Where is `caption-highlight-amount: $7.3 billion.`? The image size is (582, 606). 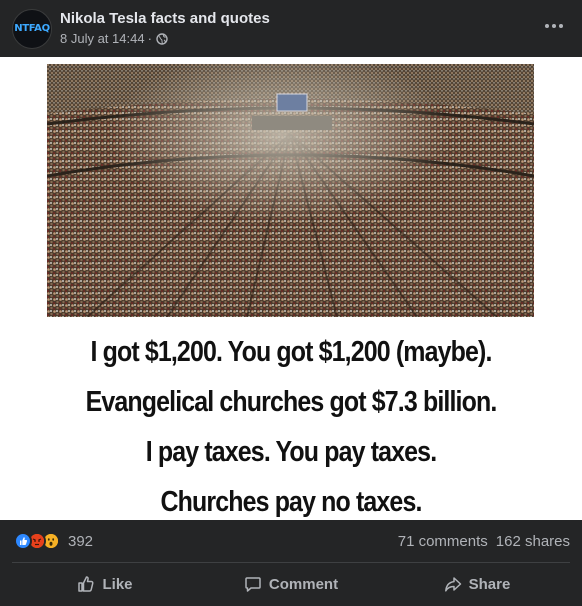
caption-highlight-amount: $7.3 billion. is located at coordinates (434, 402).